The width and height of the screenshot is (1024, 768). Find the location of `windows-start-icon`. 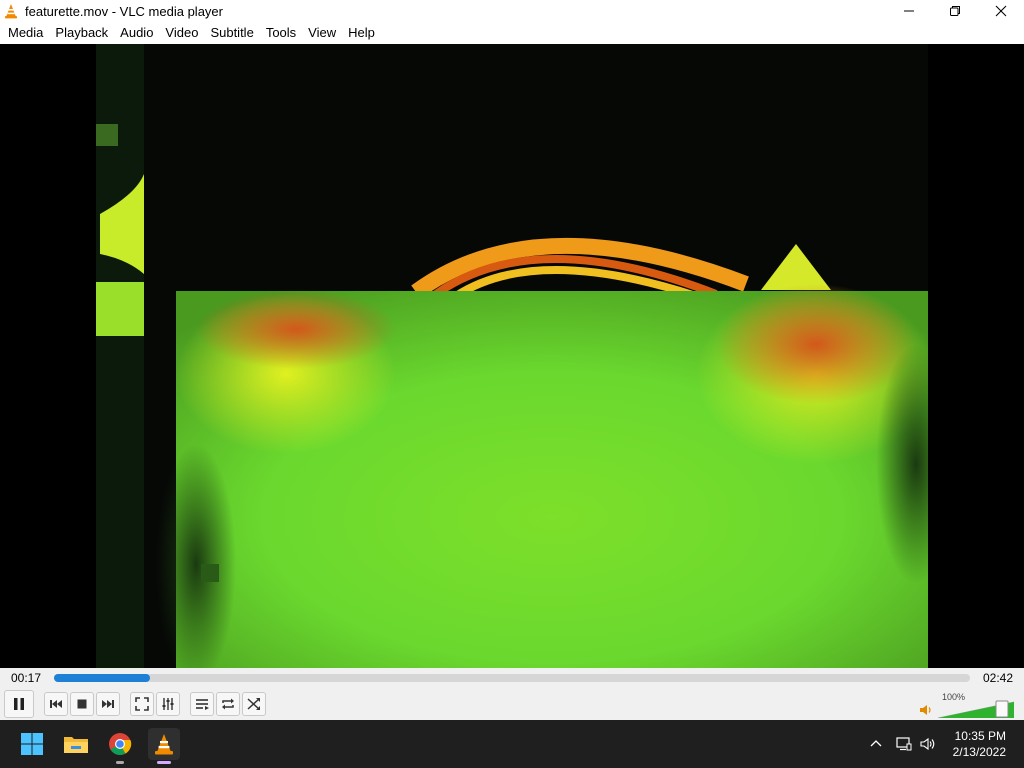

windows-start-icon is located at coordinates (32, 744).